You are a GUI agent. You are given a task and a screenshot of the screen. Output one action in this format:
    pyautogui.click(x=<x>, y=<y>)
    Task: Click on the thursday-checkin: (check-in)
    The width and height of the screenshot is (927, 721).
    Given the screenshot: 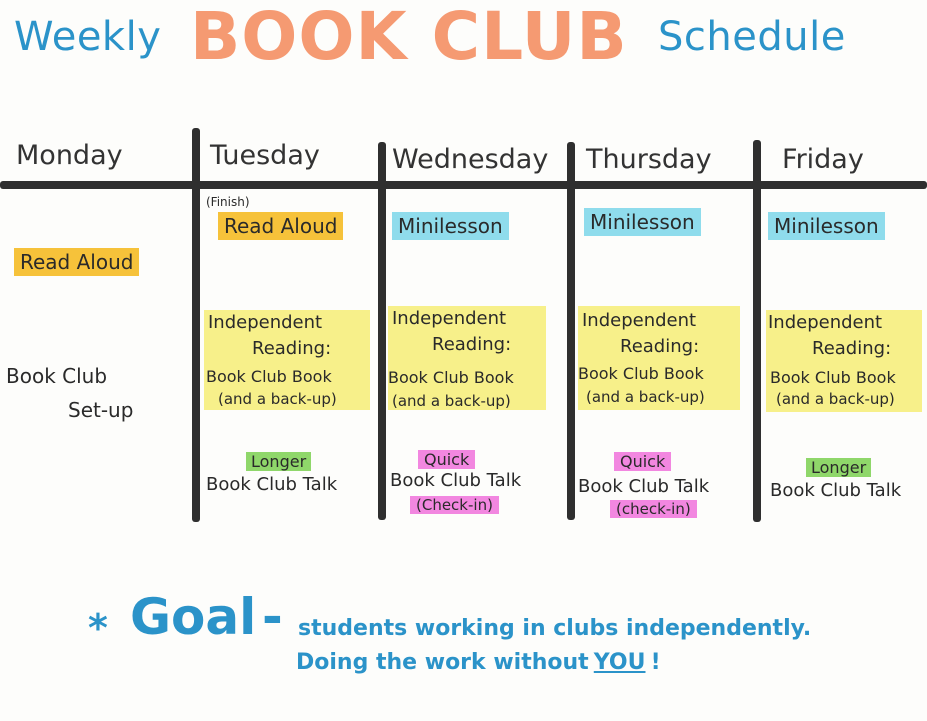 What is the action you would take?
    pyautogui.click(x=653, y=509)
    